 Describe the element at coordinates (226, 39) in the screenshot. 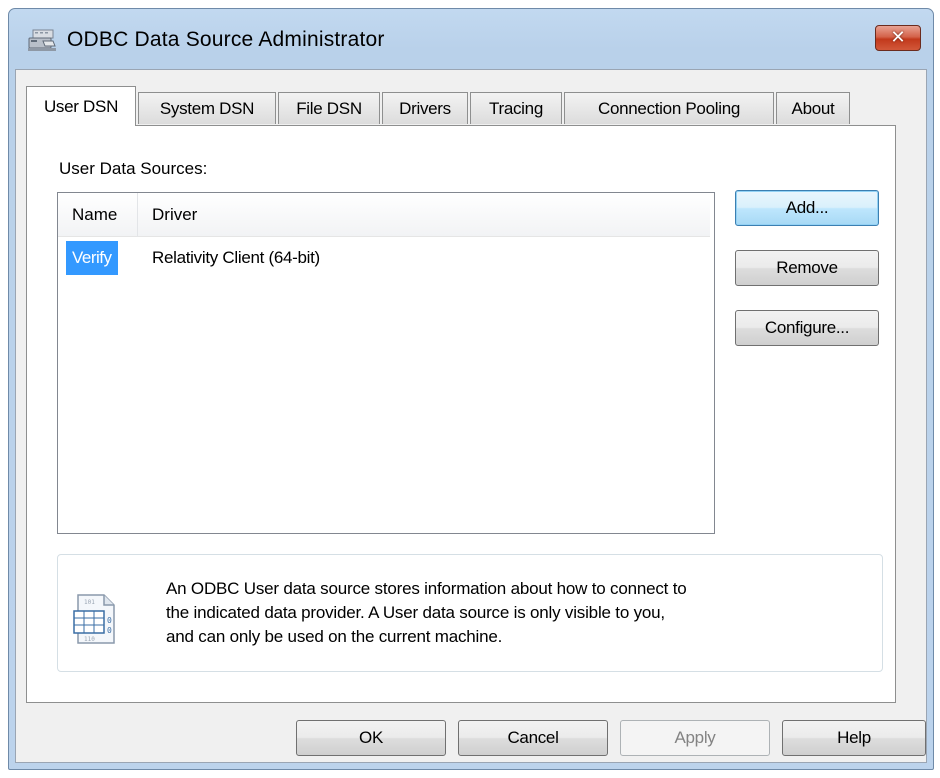

I see `window-title: ODBC Data Source Administrator` at that location.